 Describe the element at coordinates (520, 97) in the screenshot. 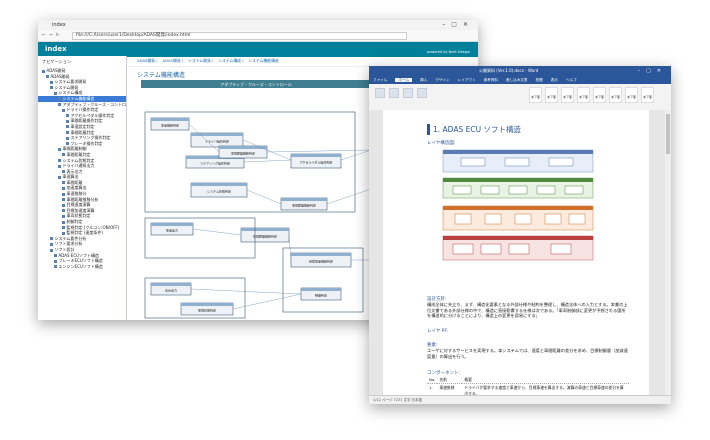

I see `ribbon: あア亜 あア亜 あア亜 あア亜 あア亜 あア亜 あア亜 あア亜` at that location.